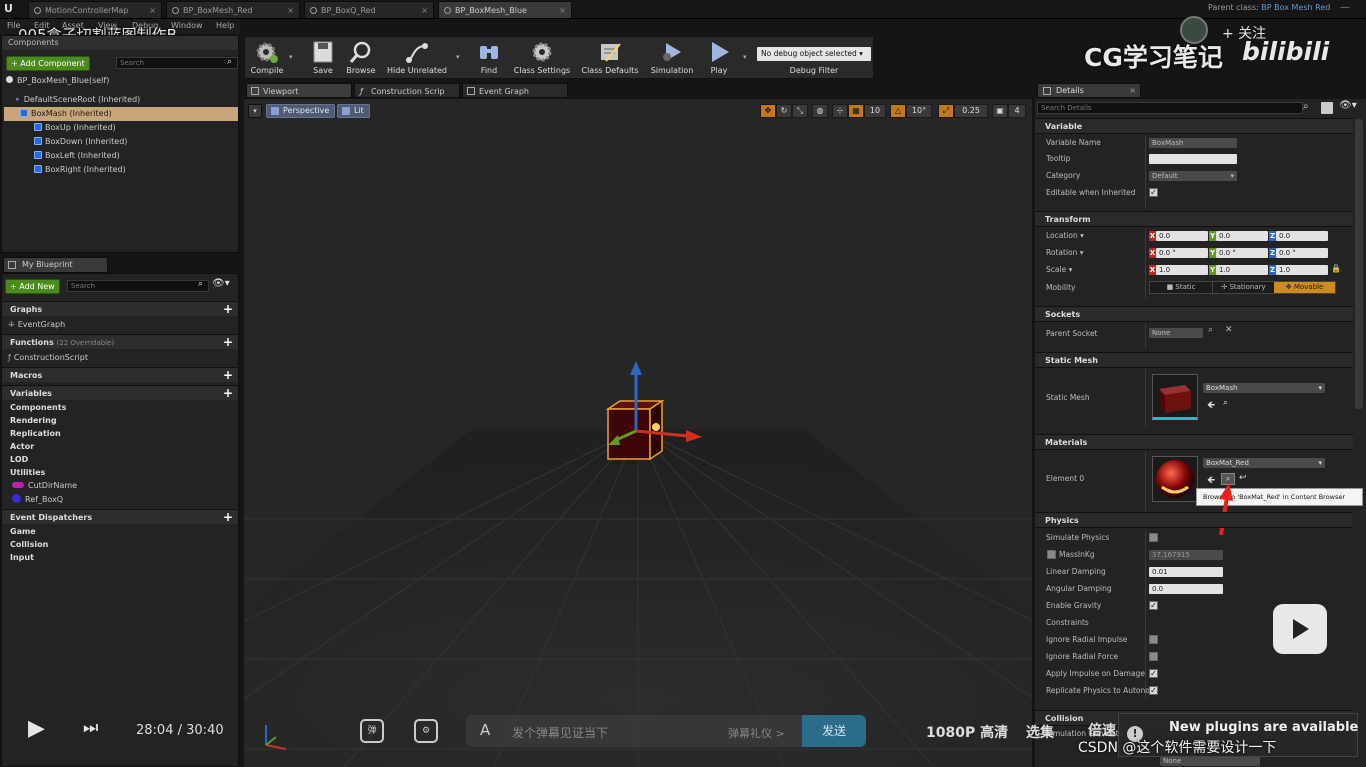 The height and width of the screenshot is (767, 1366). I want to click on section-physics: Physics, so click(1194, 520).